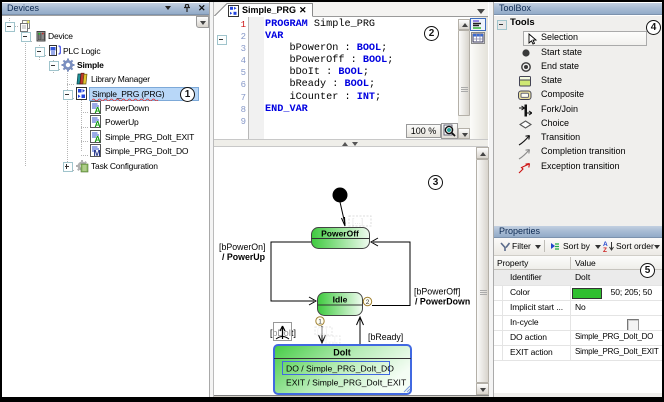 Image resolution: width=664 pixels, height=402 pixels. Describe the element at coordinates (437, 292) in the screenshot. I see `svg-text: [bPowerOff]` at that location.